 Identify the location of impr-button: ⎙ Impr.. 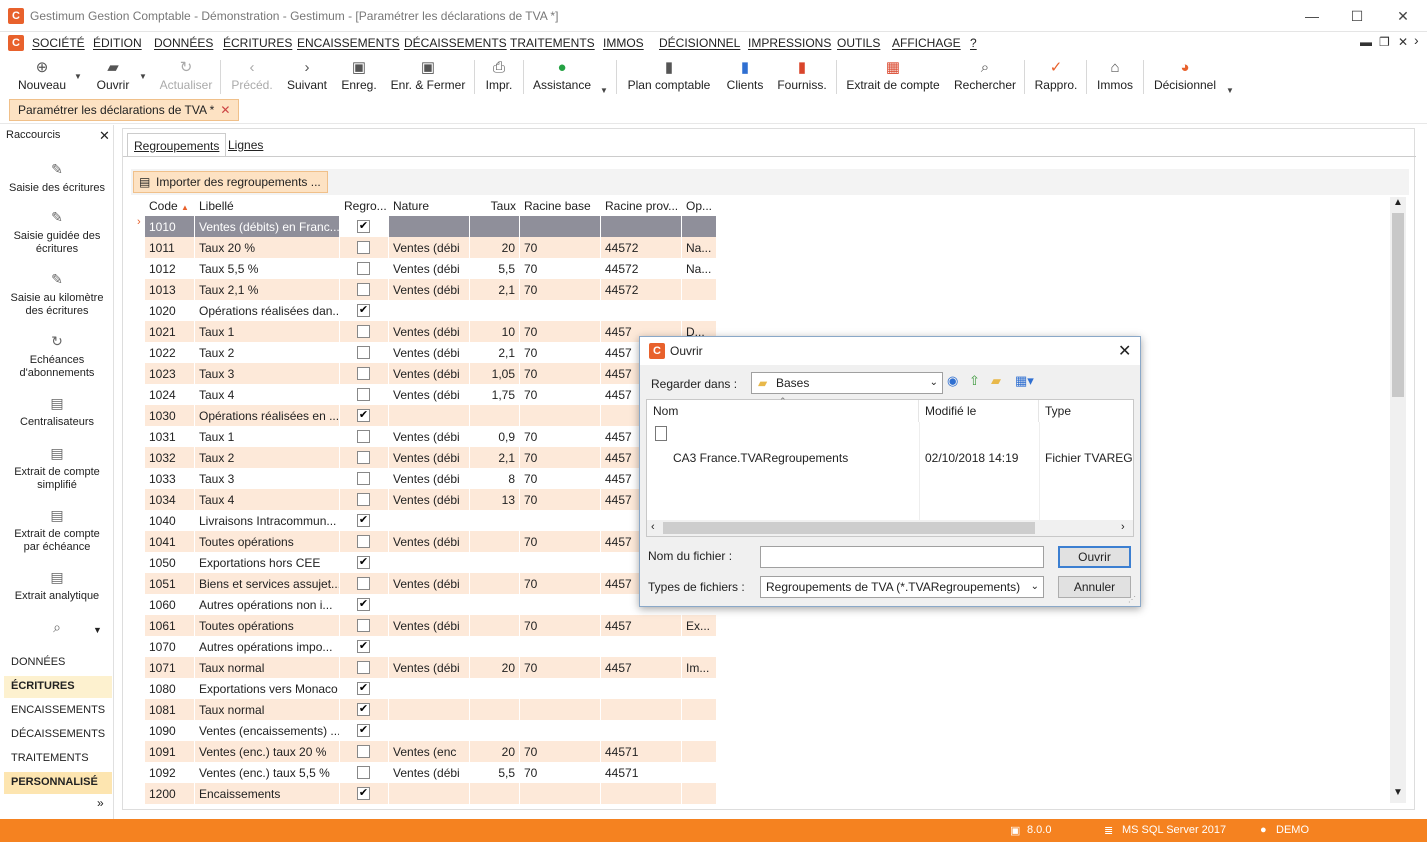
(499, 77).